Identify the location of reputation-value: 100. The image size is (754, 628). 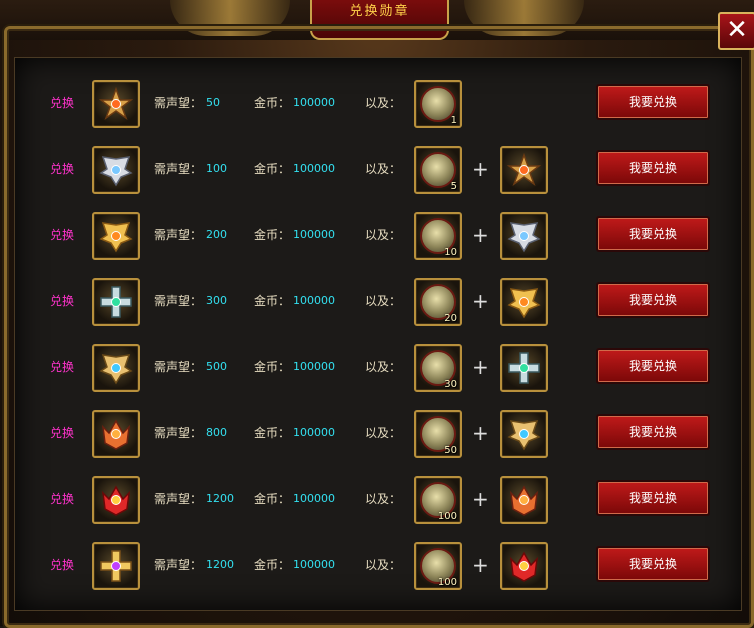
(216, 168).